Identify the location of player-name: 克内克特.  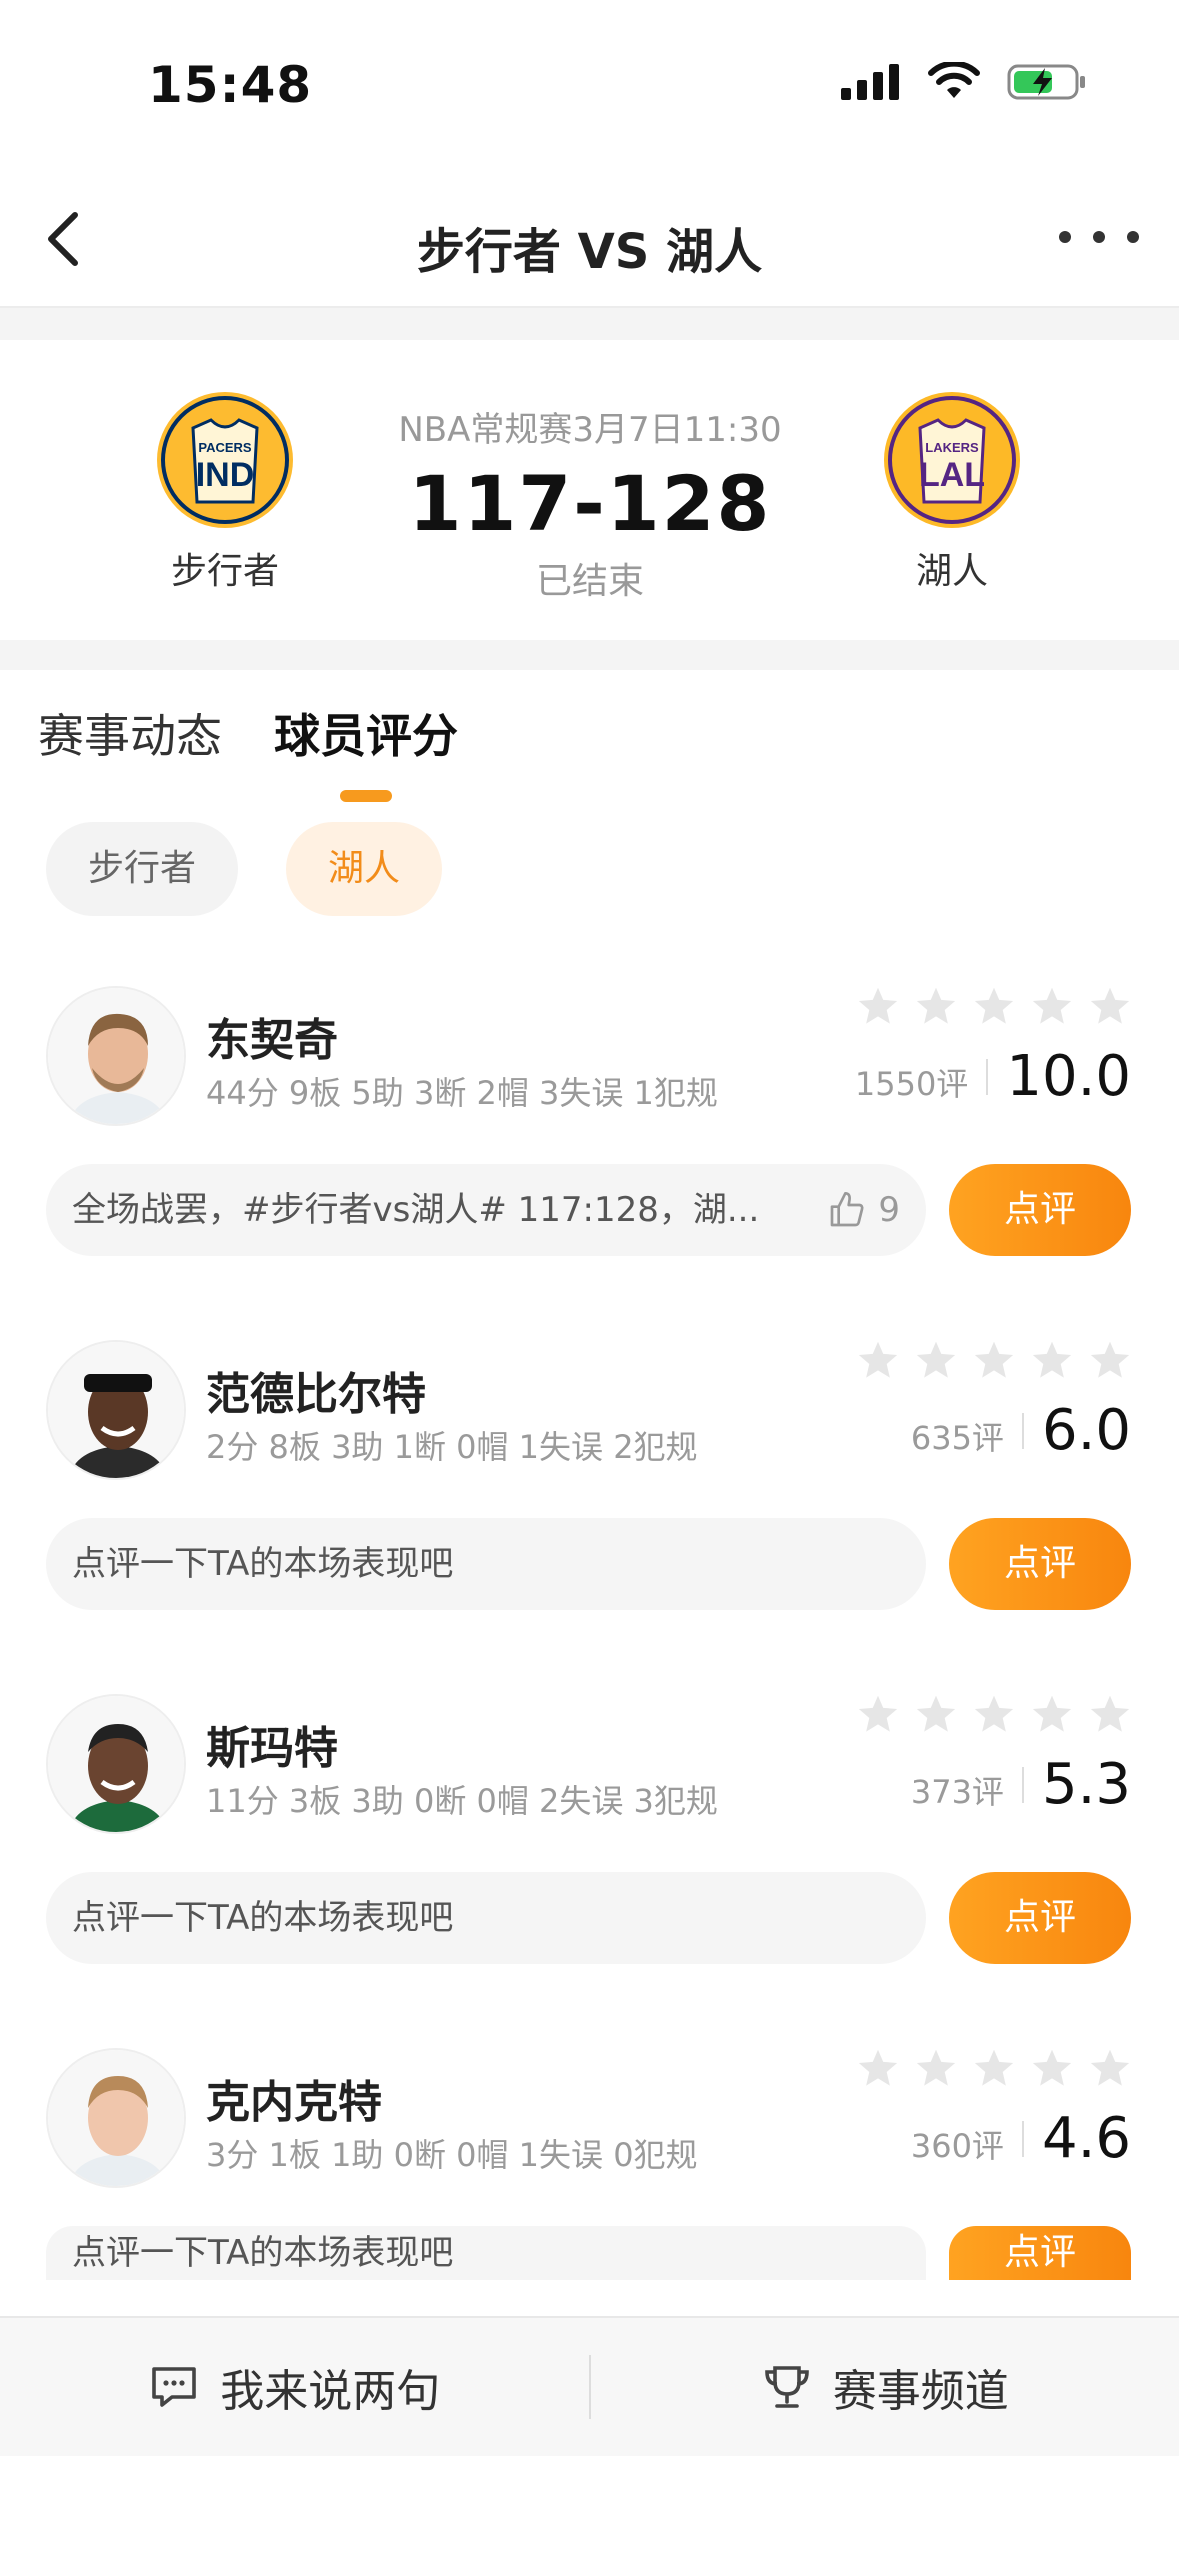
(294, 2102).